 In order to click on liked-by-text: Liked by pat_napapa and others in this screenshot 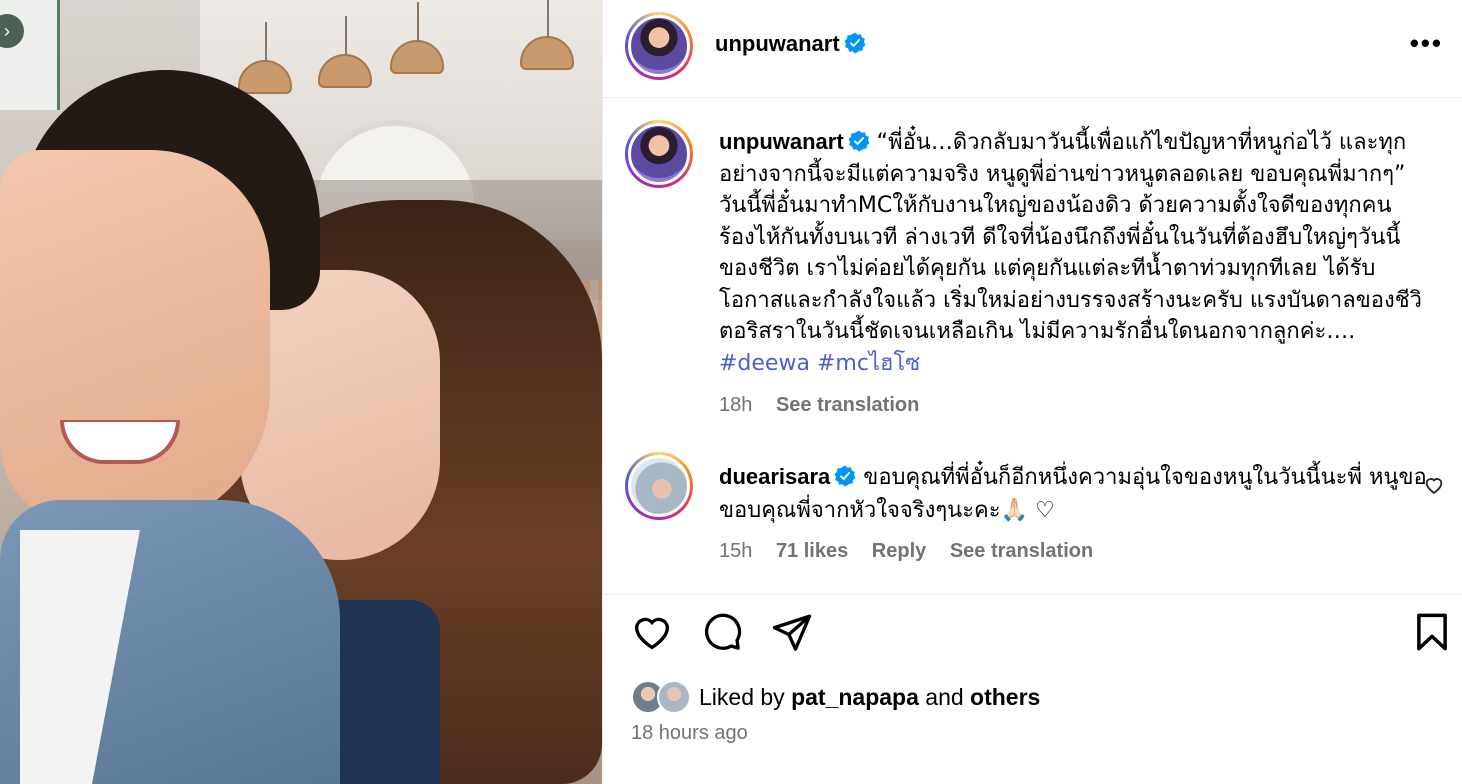, I will do `click(870, 697)`.